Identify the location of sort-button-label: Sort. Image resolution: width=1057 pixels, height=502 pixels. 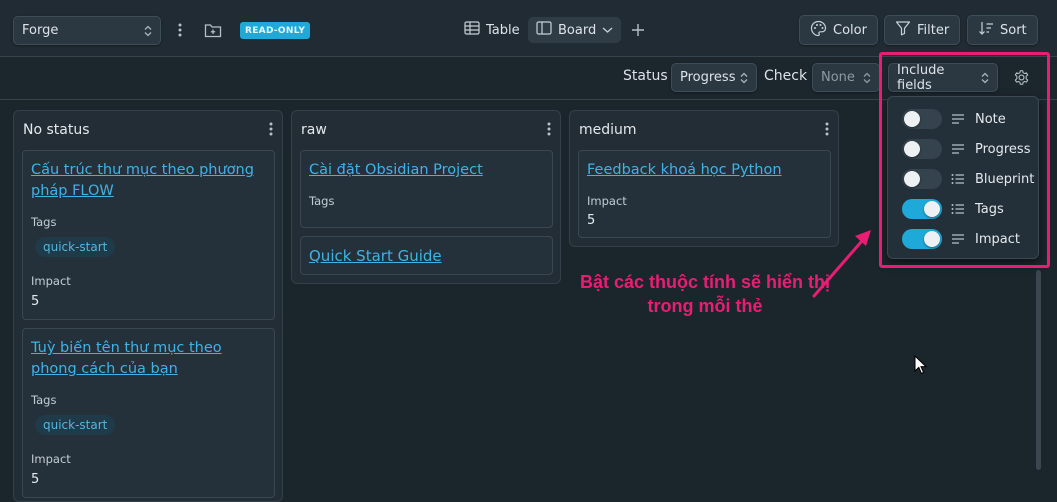
(1013, 30).